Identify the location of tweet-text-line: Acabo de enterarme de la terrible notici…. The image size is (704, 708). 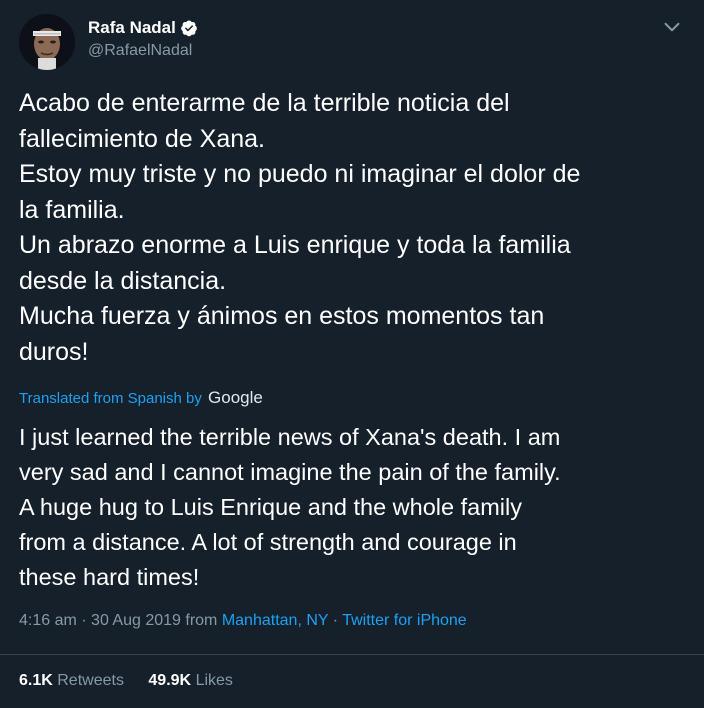
(264, 103).